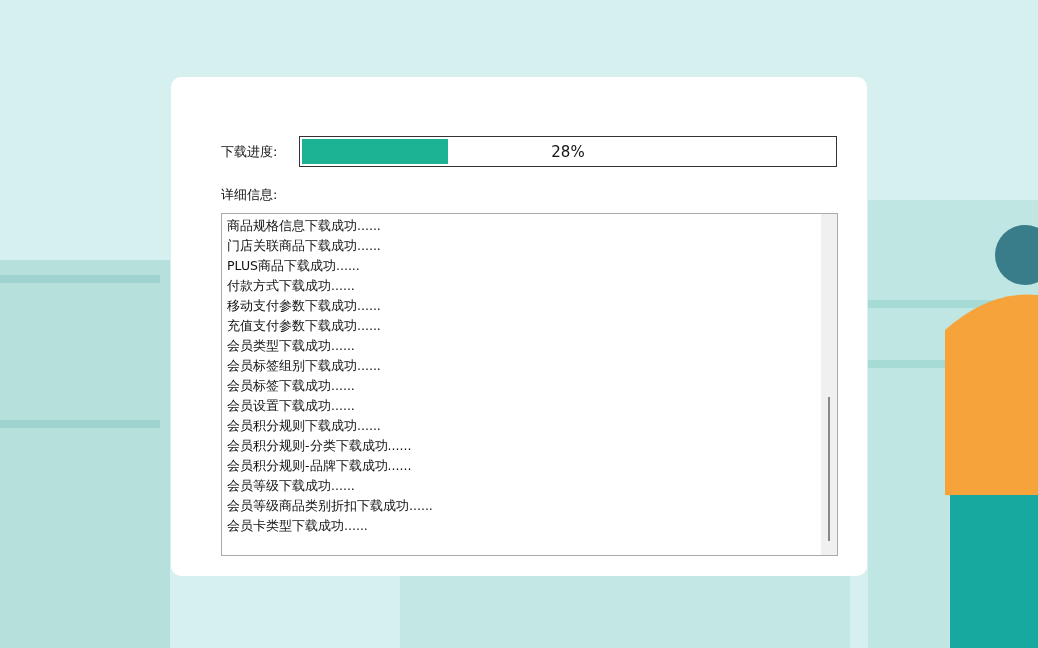 The width and height of the screenshot is (1038, 648). Describe the element at coordinates (568, 151) in the screenshot. I see `progress-reading: 28%` at that location.